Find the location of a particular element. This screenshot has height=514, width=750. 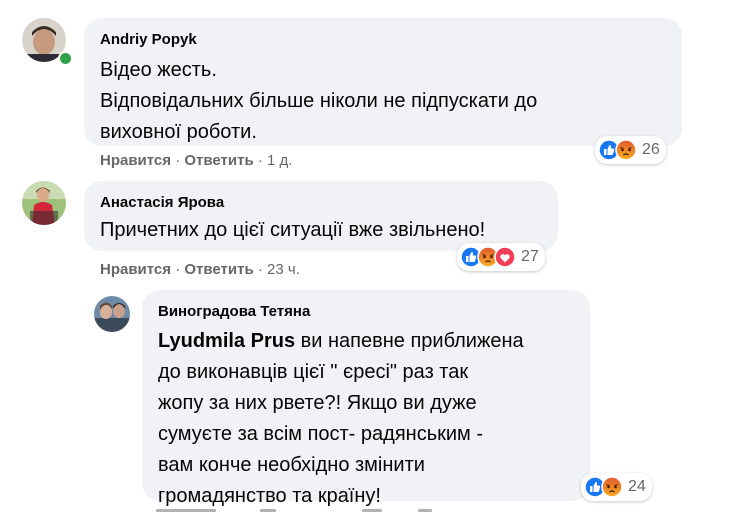

reply-line: Lyudmila Prus ви напевне приближена is located at coordinates (373, 341).